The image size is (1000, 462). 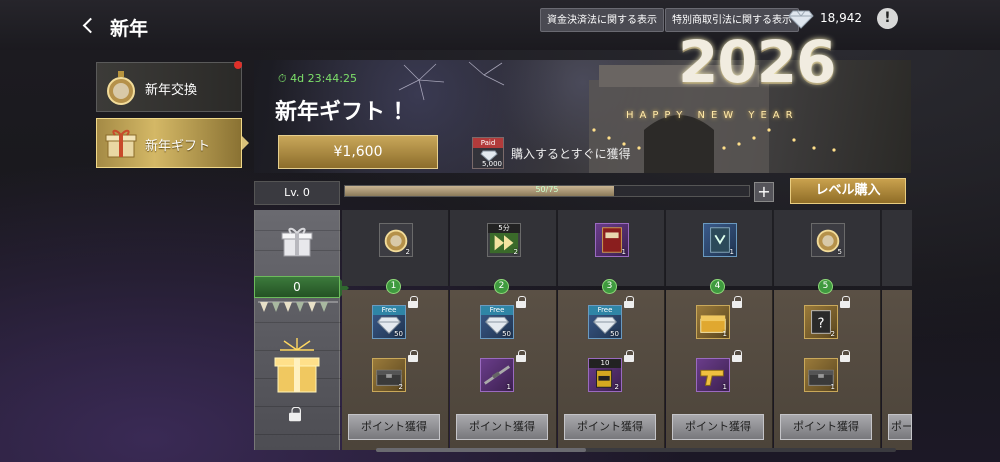 What do you see at coordinates (571, 154) in the screenshot?
I see `bonus-text: 購入するとすぐに獲得` at bounding box center [571, 154].